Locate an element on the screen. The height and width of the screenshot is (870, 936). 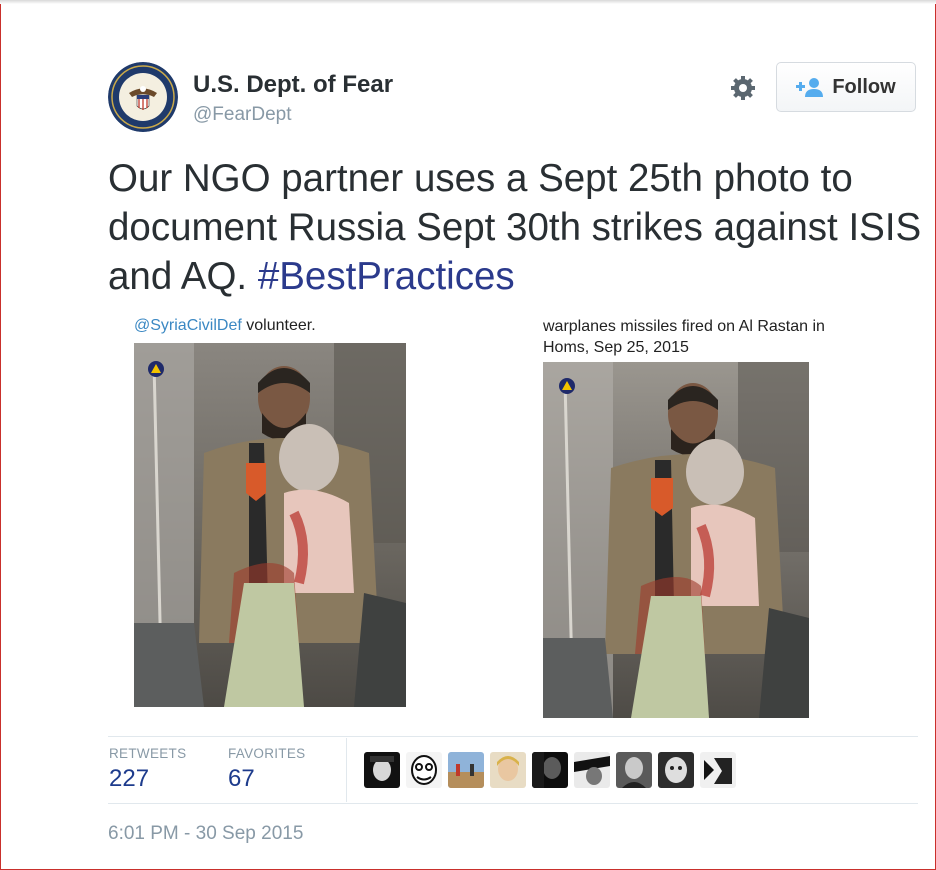
user-avatar-9-icon is located at coordinates (718, 770).